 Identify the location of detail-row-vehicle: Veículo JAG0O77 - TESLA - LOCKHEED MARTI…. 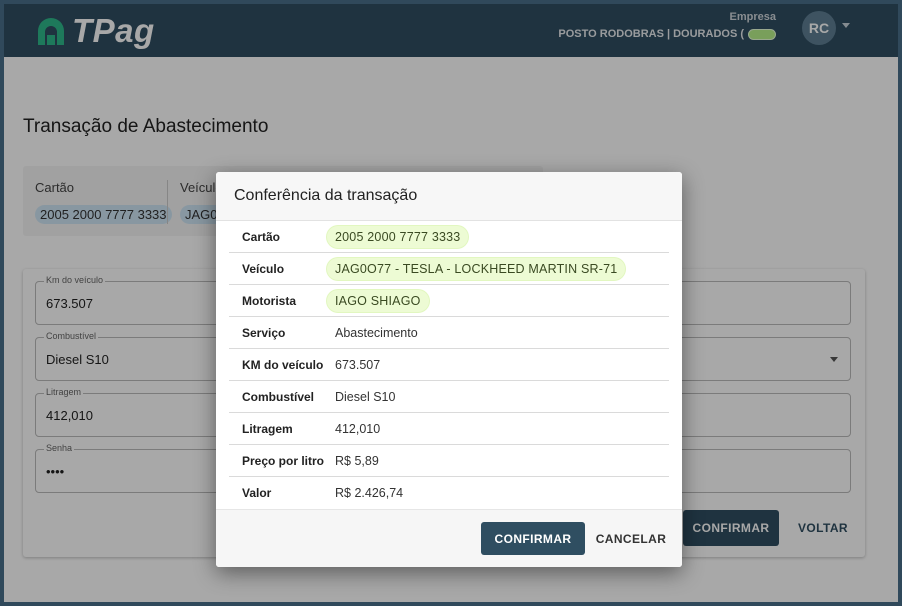
(449, 269).